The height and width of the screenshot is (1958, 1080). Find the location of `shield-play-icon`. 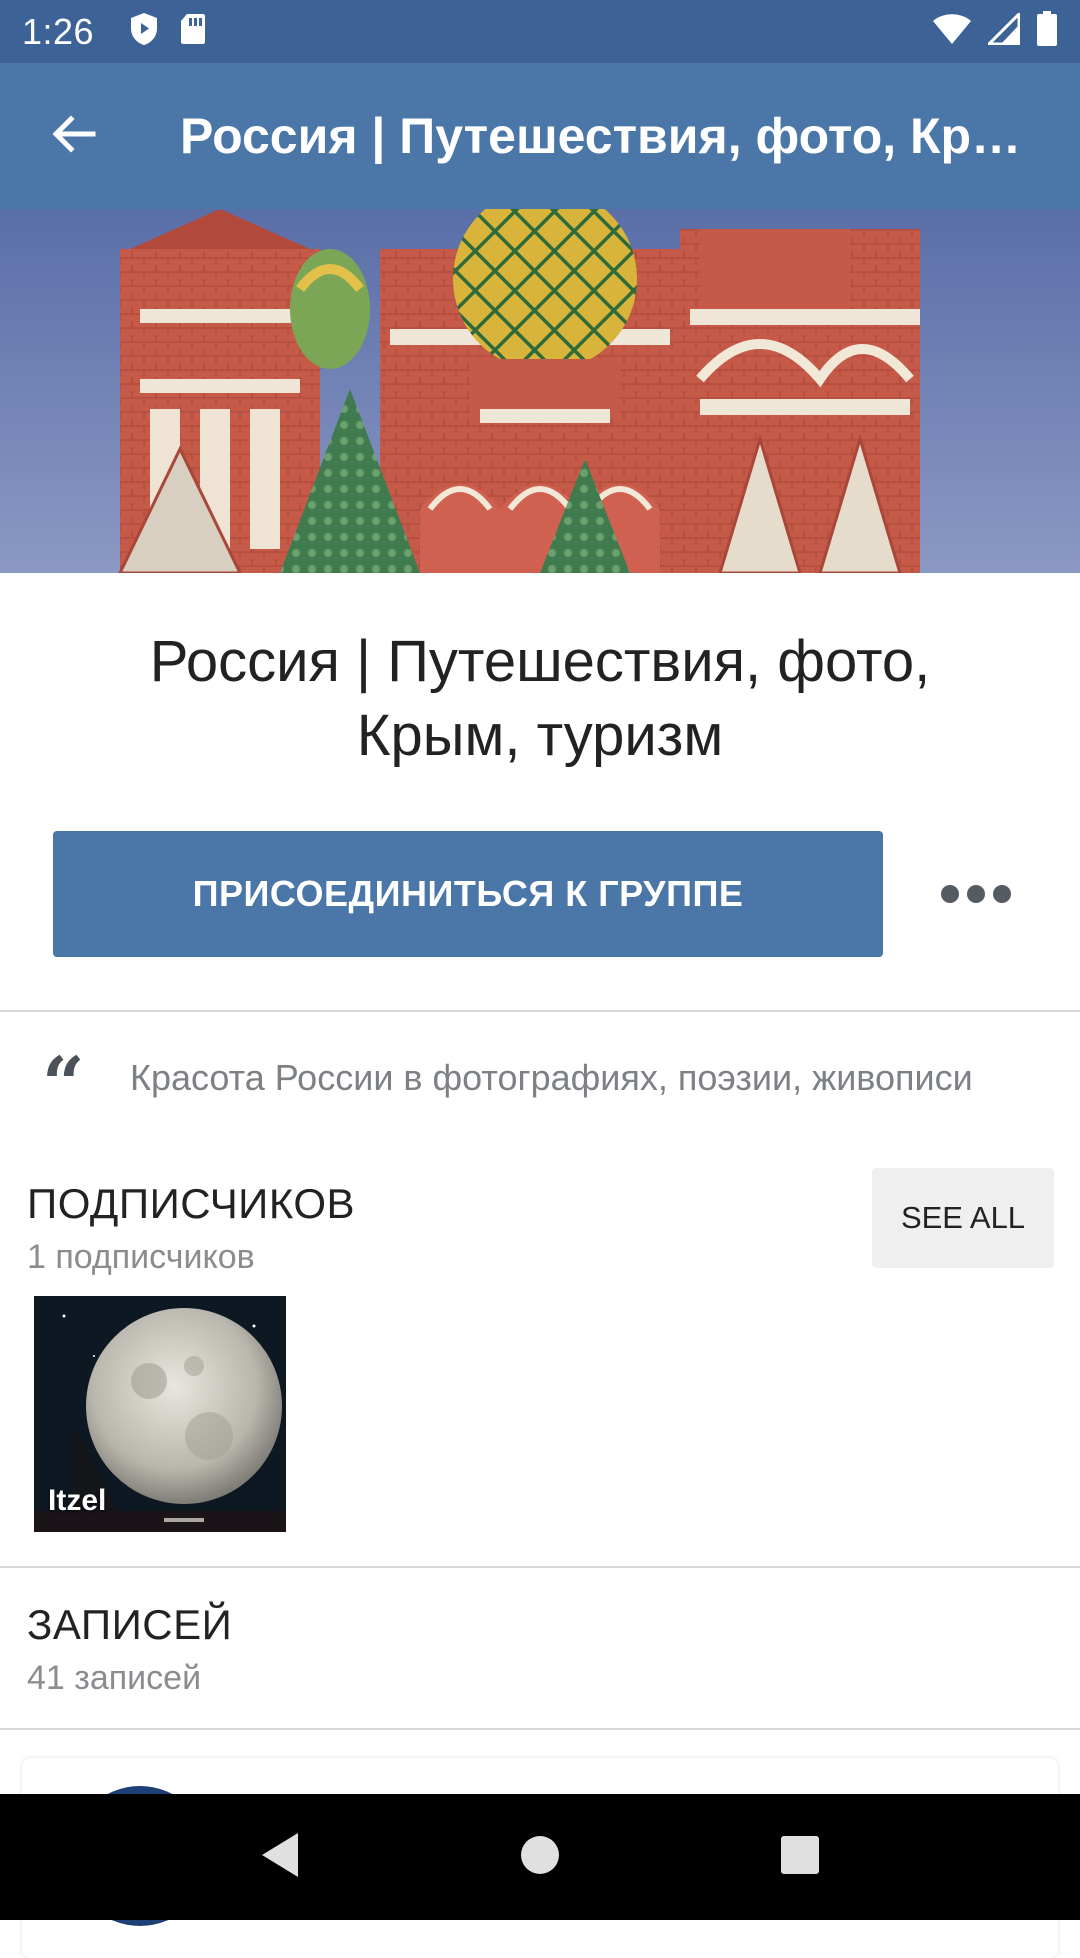

shield-play-icon is located at coordinates (144, 31).